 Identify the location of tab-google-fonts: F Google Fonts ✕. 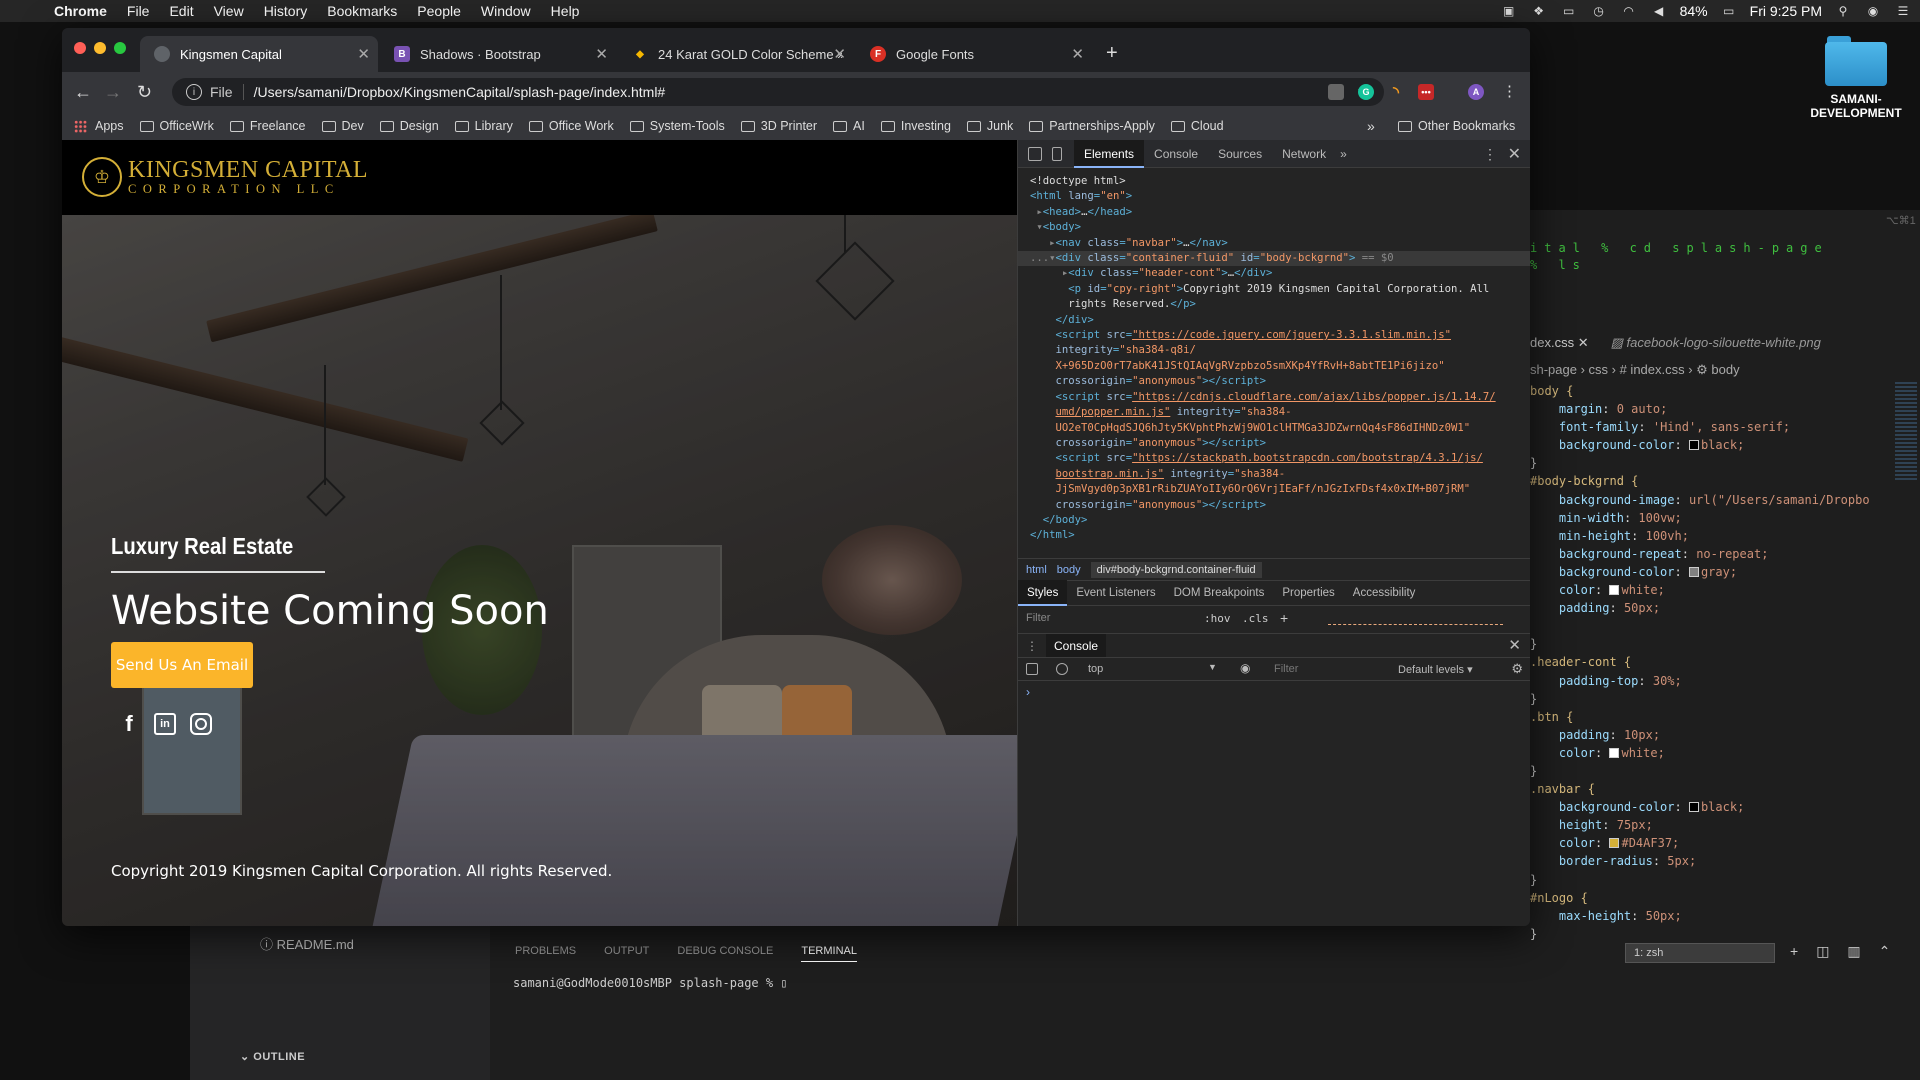
(974, 54).